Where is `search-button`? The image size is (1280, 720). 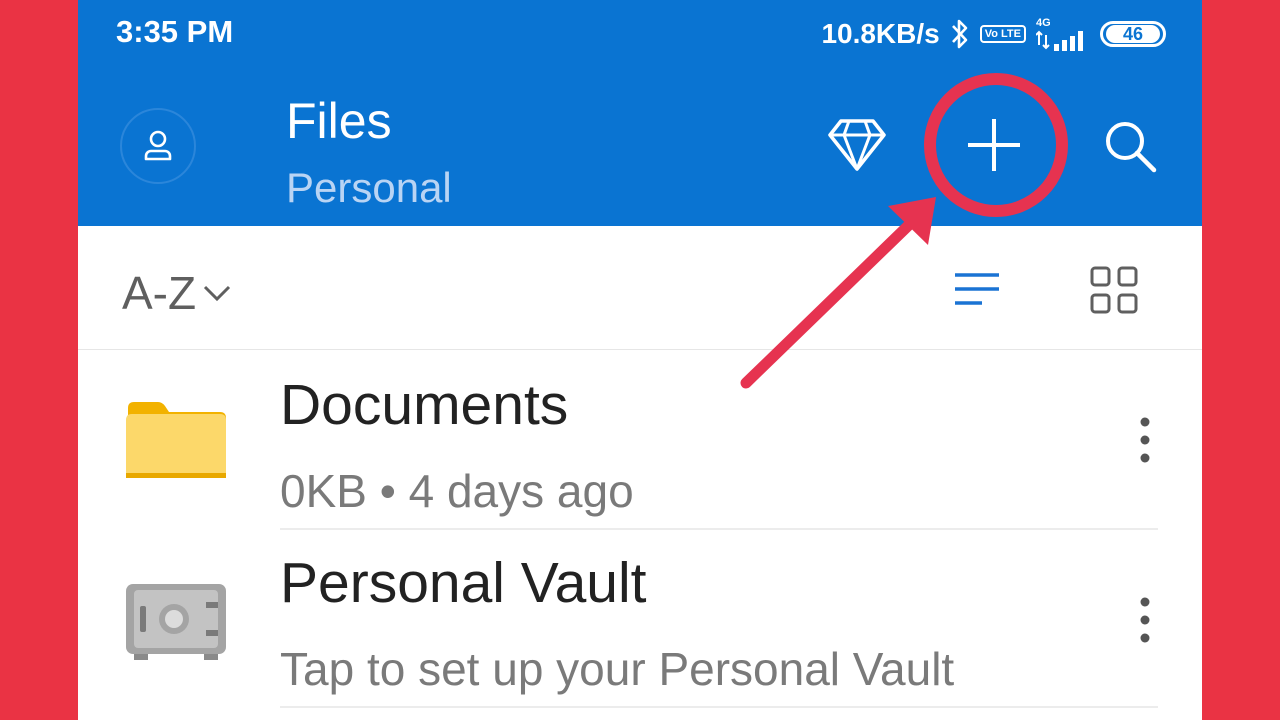 search-button is located at coordinates (1130, 146).